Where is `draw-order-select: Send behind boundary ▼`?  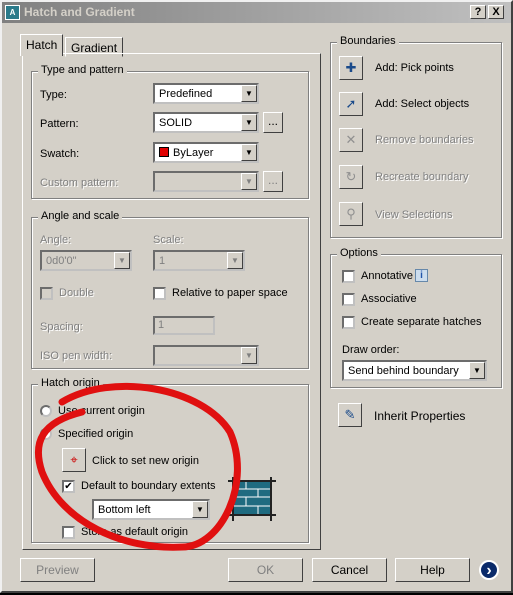 draw-order-select: Send behind boundary ▼ is located at coordinates (414, 370).